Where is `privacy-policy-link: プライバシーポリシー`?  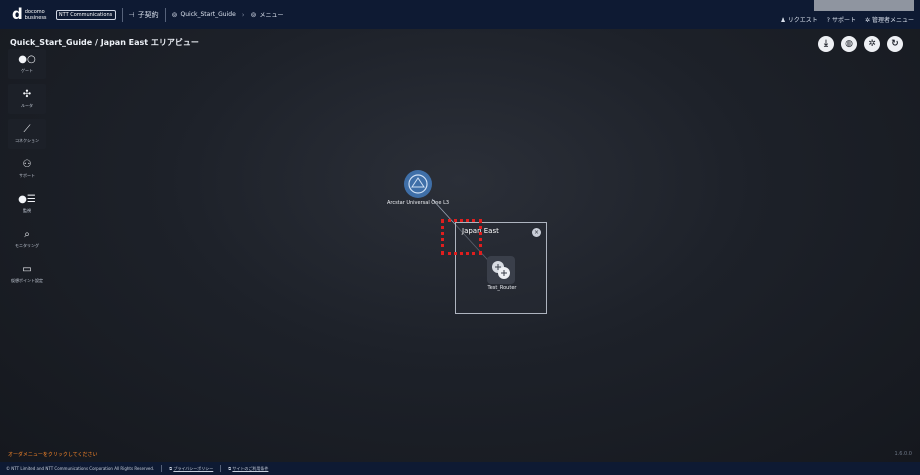 privacy-policy-link: プライバシーポリシー is located at coordinates (193, 469).